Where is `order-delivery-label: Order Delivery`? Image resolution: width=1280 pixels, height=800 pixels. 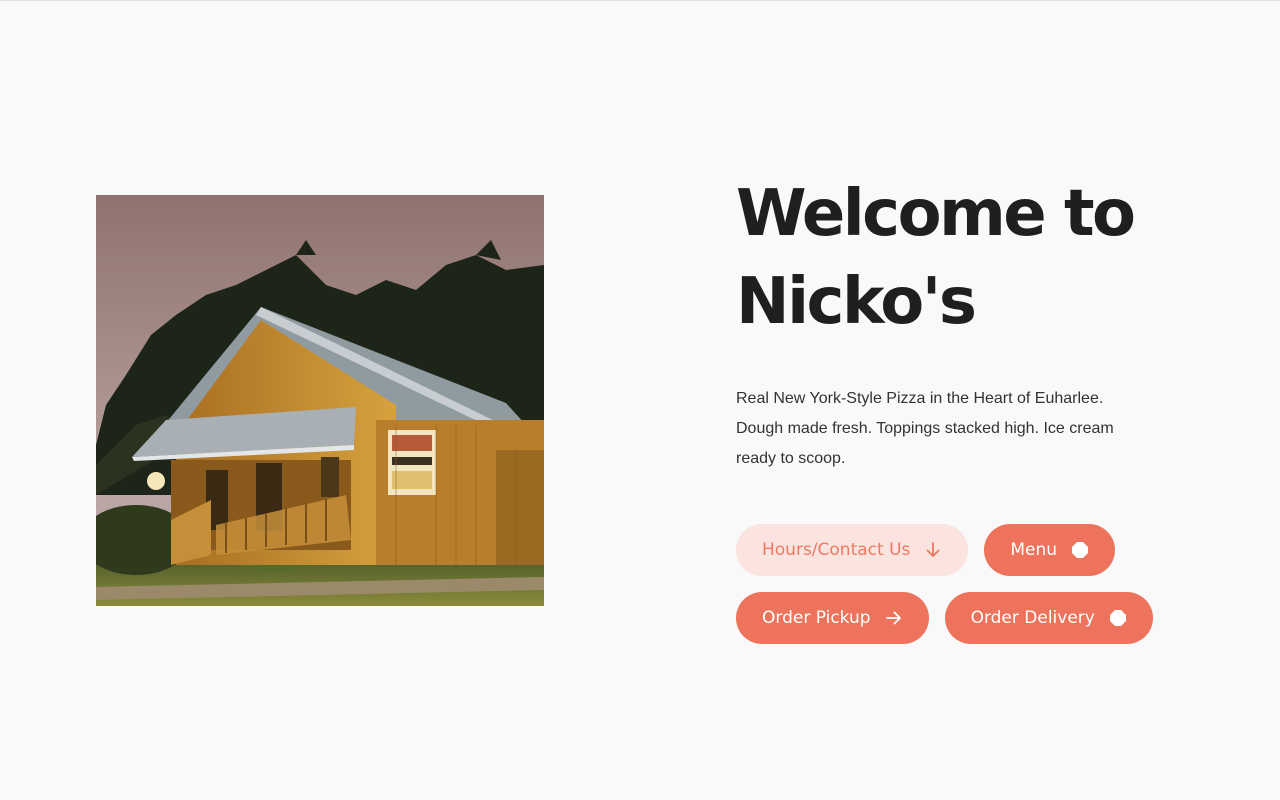 order-delivery-label: Order Delivery is located at coordinates (1032, 618).